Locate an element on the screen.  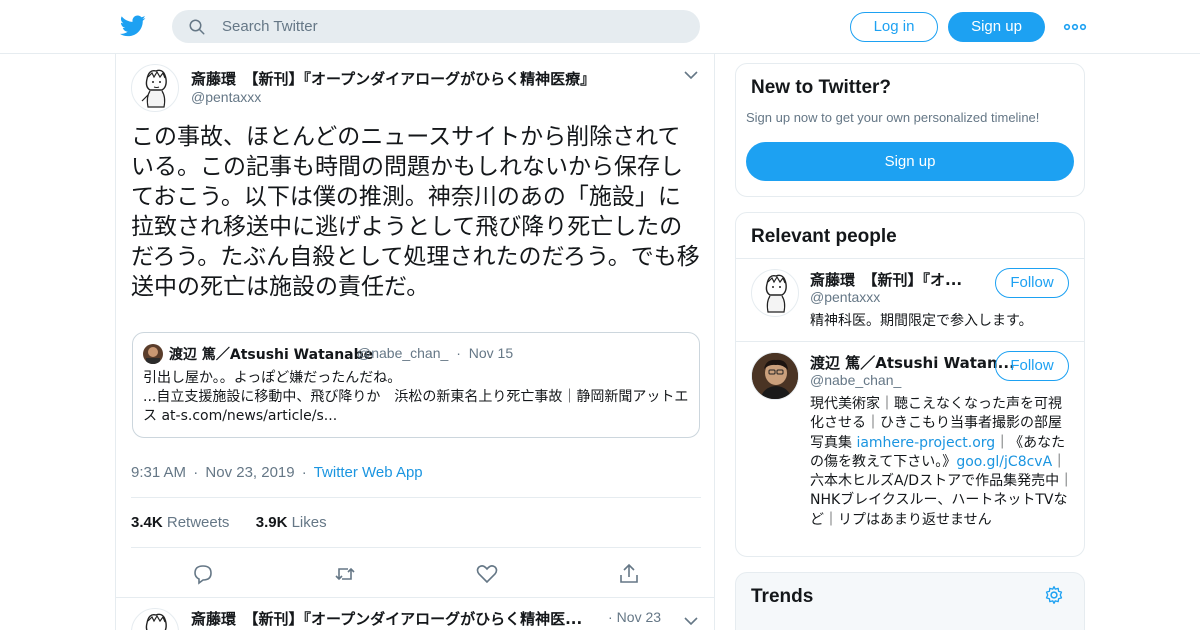
retweets-count: 3.4K is located at coordinates (147, 522).